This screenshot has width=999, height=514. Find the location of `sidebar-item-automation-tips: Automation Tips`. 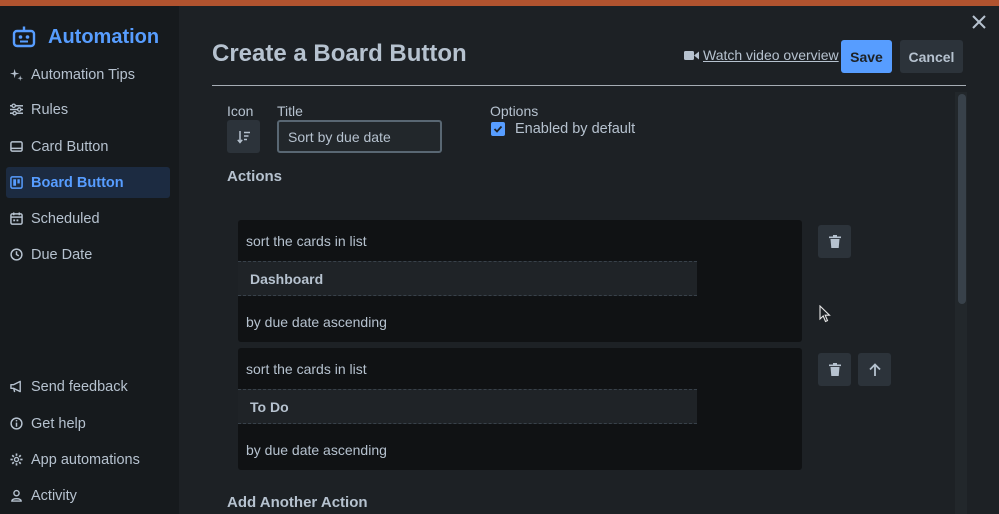

sidebar-item-automation-tips: Automation Tips is located at coordinates (88, 74).